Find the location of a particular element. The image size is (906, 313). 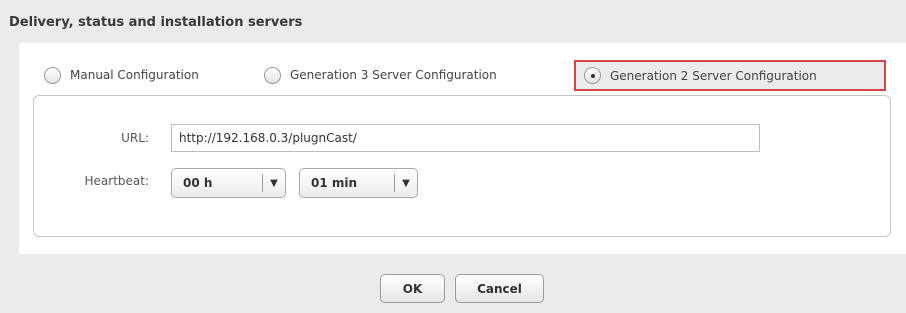

radio-checked-icon is located at coordinates (592, 75).